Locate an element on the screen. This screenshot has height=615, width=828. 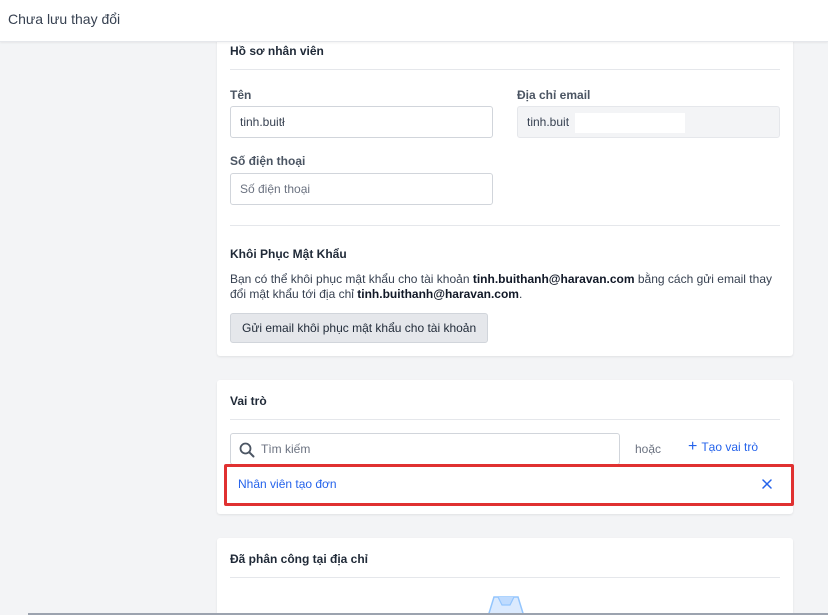
create-role-link: + Tạo vai trò is located at coordinates (723, 446).